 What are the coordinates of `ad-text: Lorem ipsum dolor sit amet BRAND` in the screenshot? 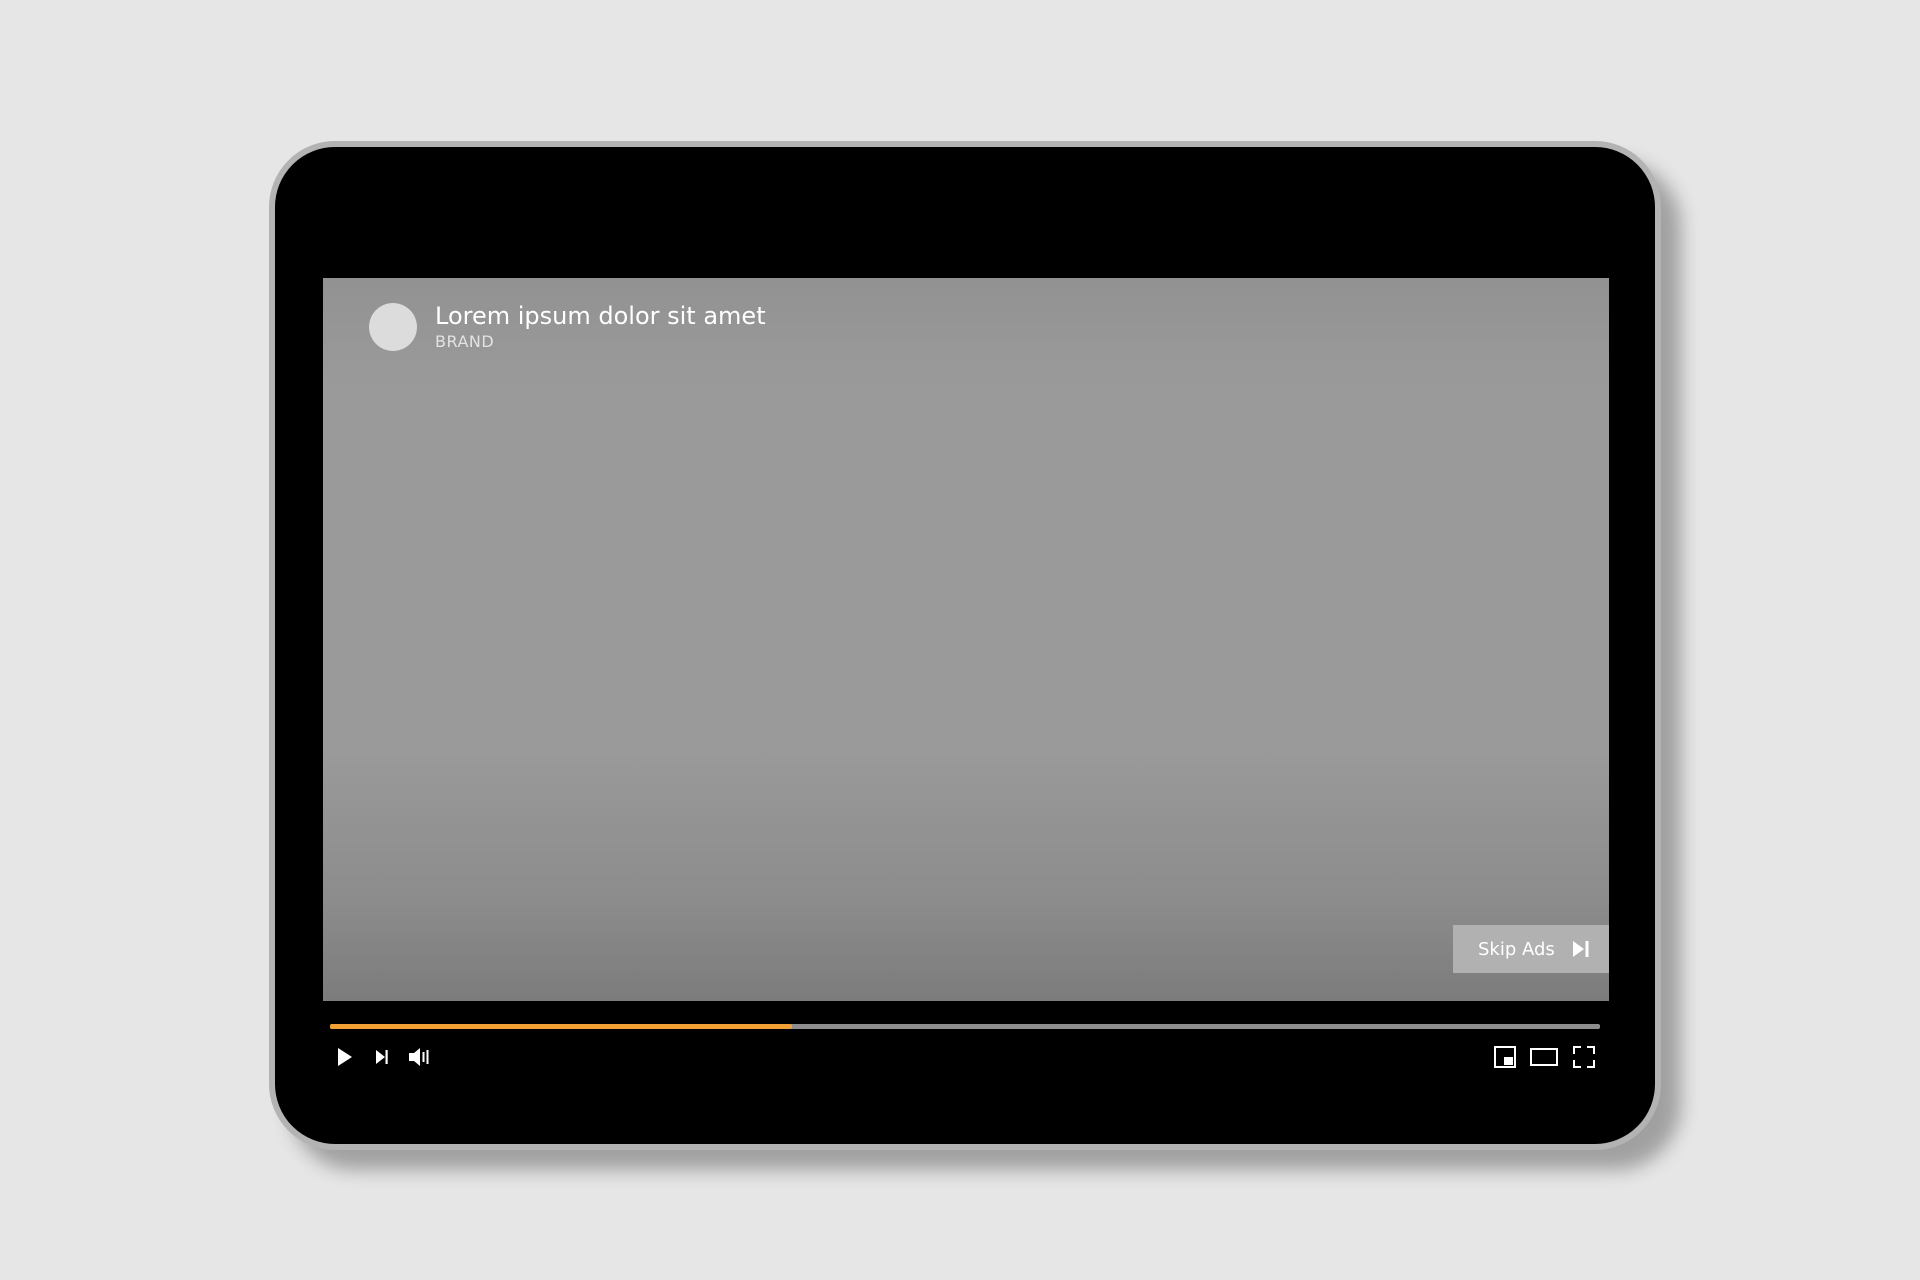 It's located at (600, 327).